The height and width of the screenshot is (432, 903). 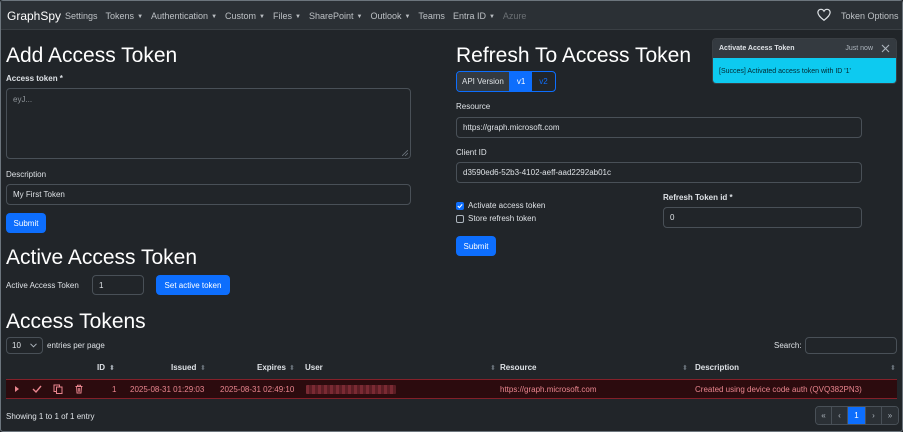 I want to click on api-version-group: API Version v1 v2, so click(x=506, y=81).